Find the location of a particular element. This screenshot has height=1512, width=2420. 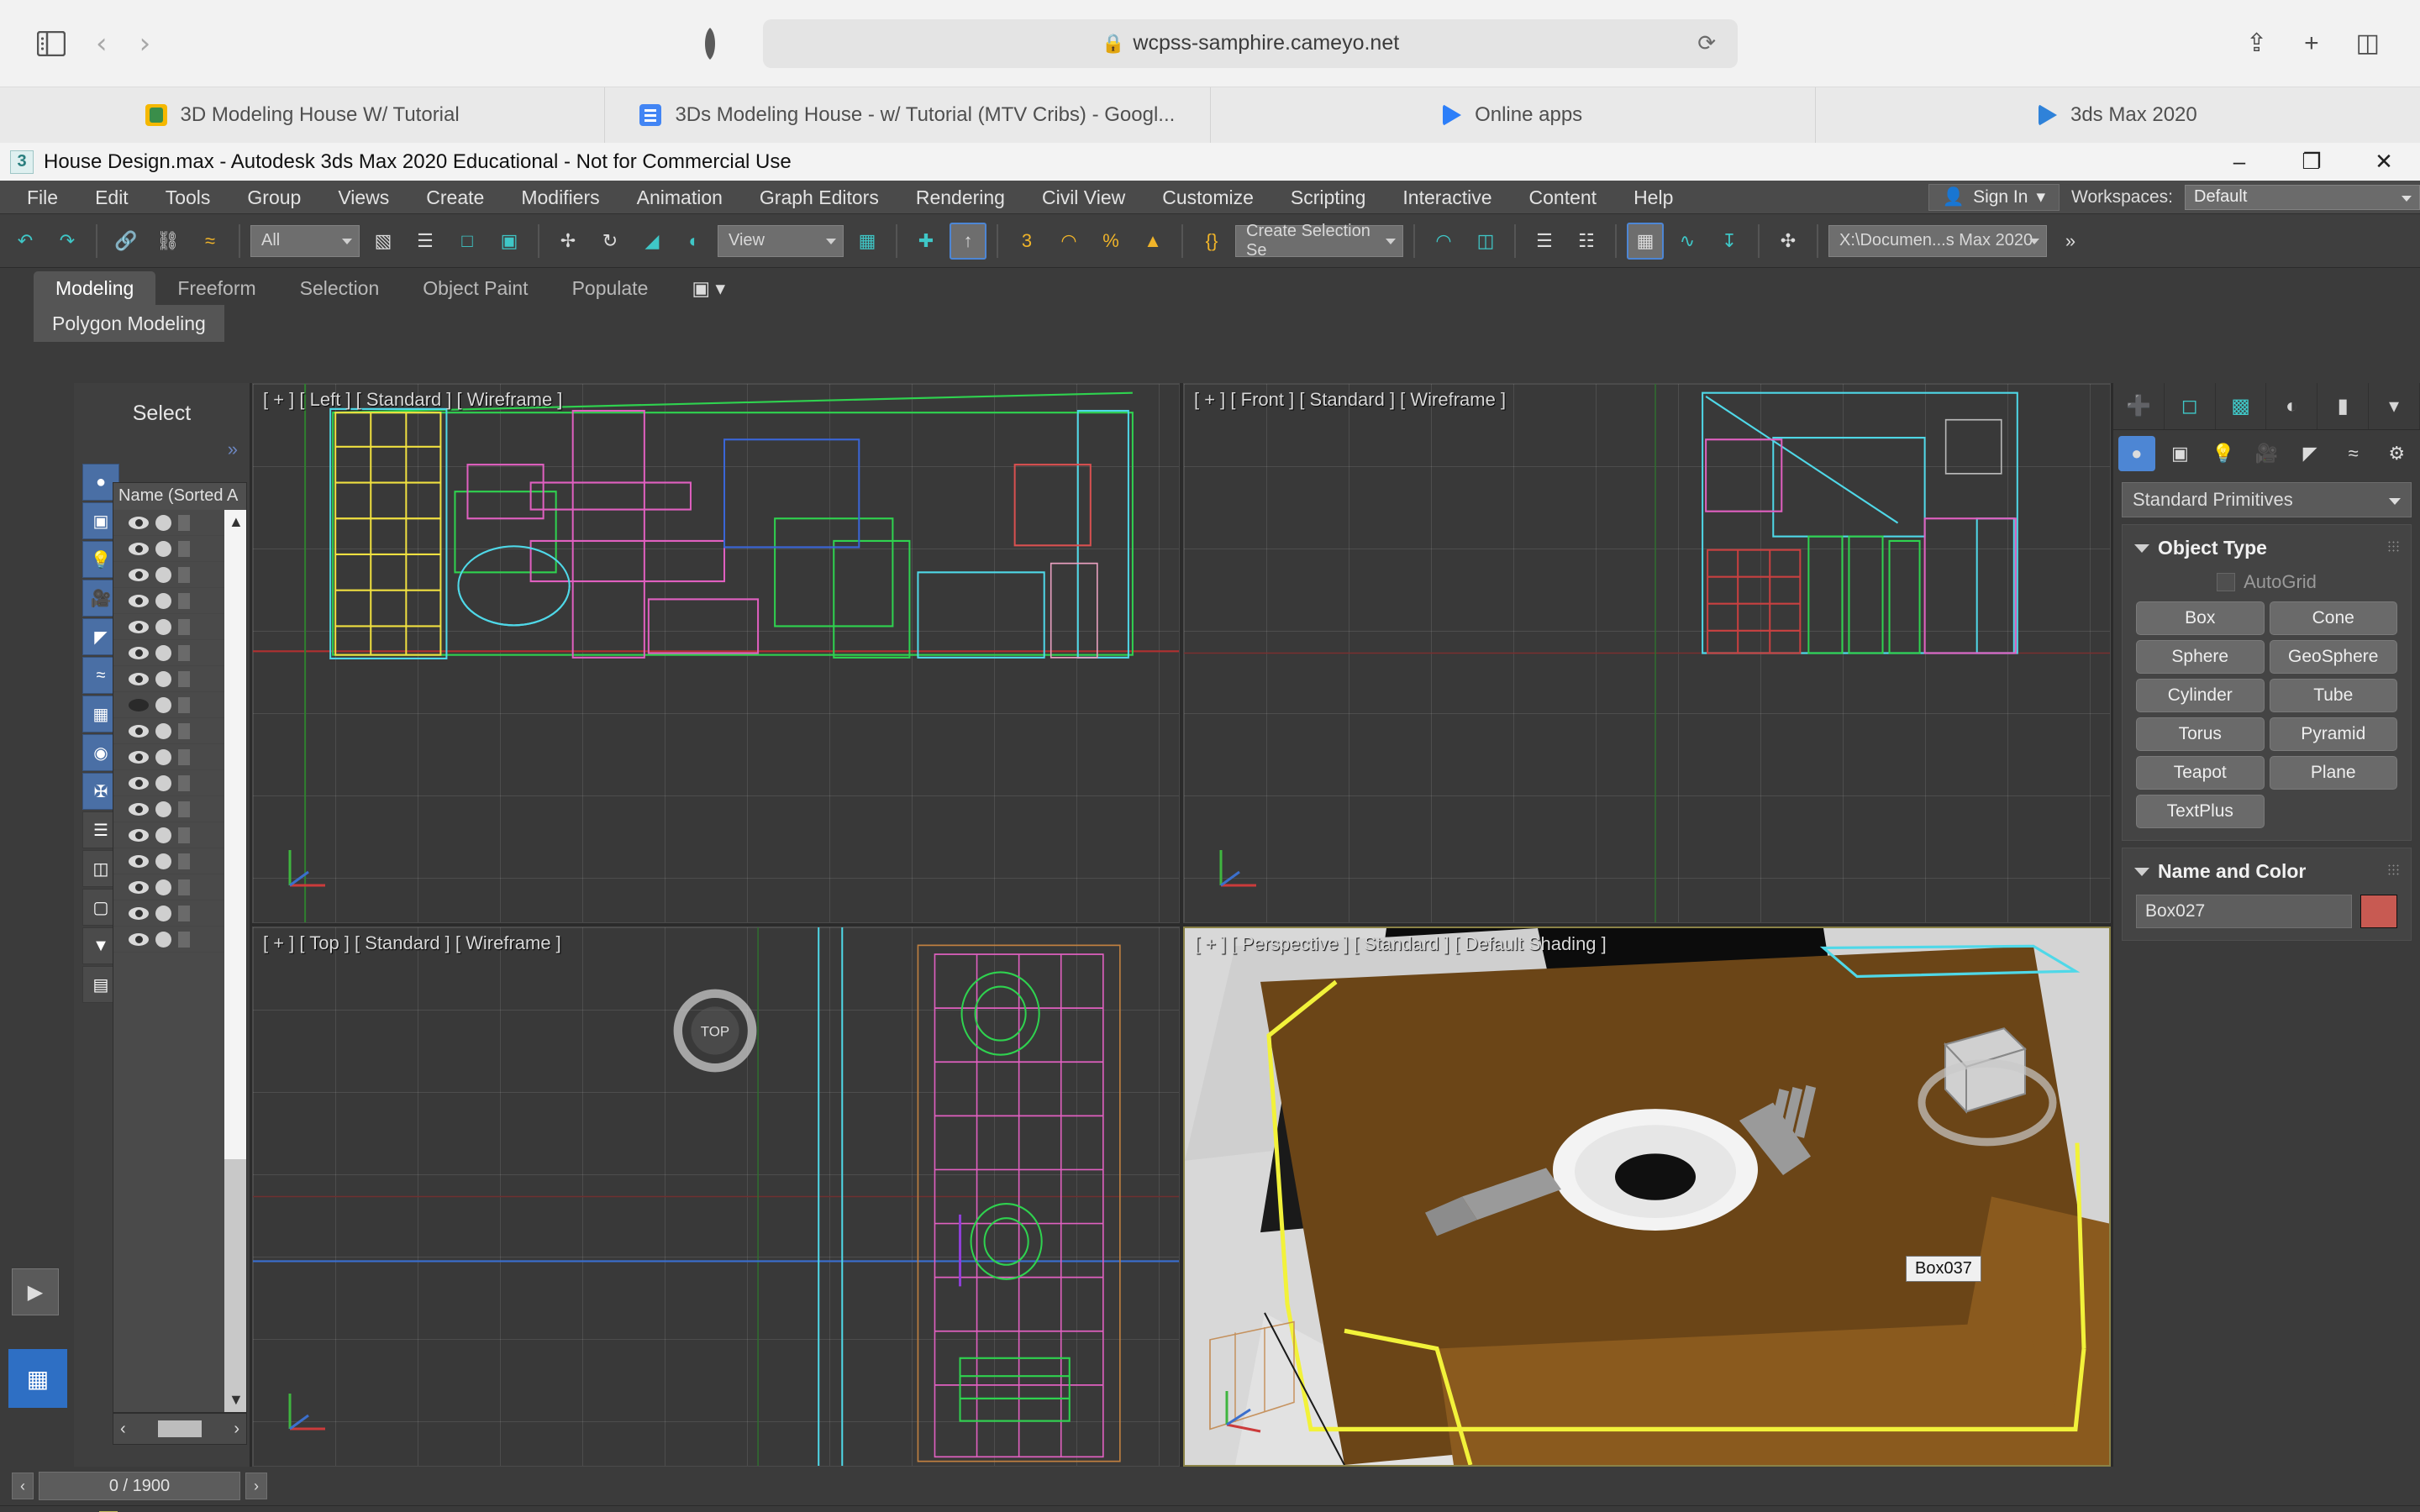

motion-tab-icon: ◐ is located at coordinates (2292, 406).